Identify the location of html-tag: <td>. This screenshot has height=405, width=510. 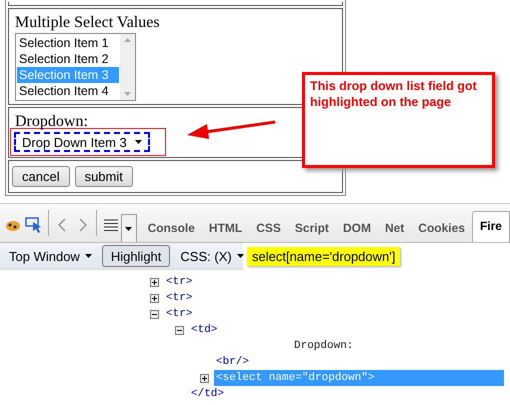
(203, 330).